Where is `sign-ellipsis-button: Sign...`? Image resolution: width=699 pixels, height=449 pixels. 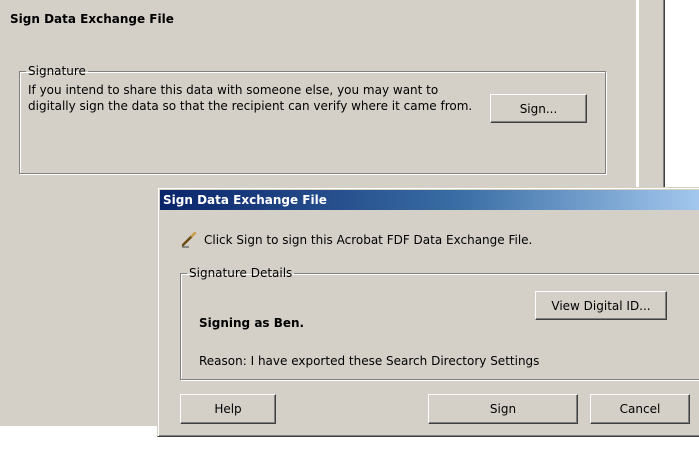
sign-ellipsis-button: Sign... is located at coordinates (538, 108).